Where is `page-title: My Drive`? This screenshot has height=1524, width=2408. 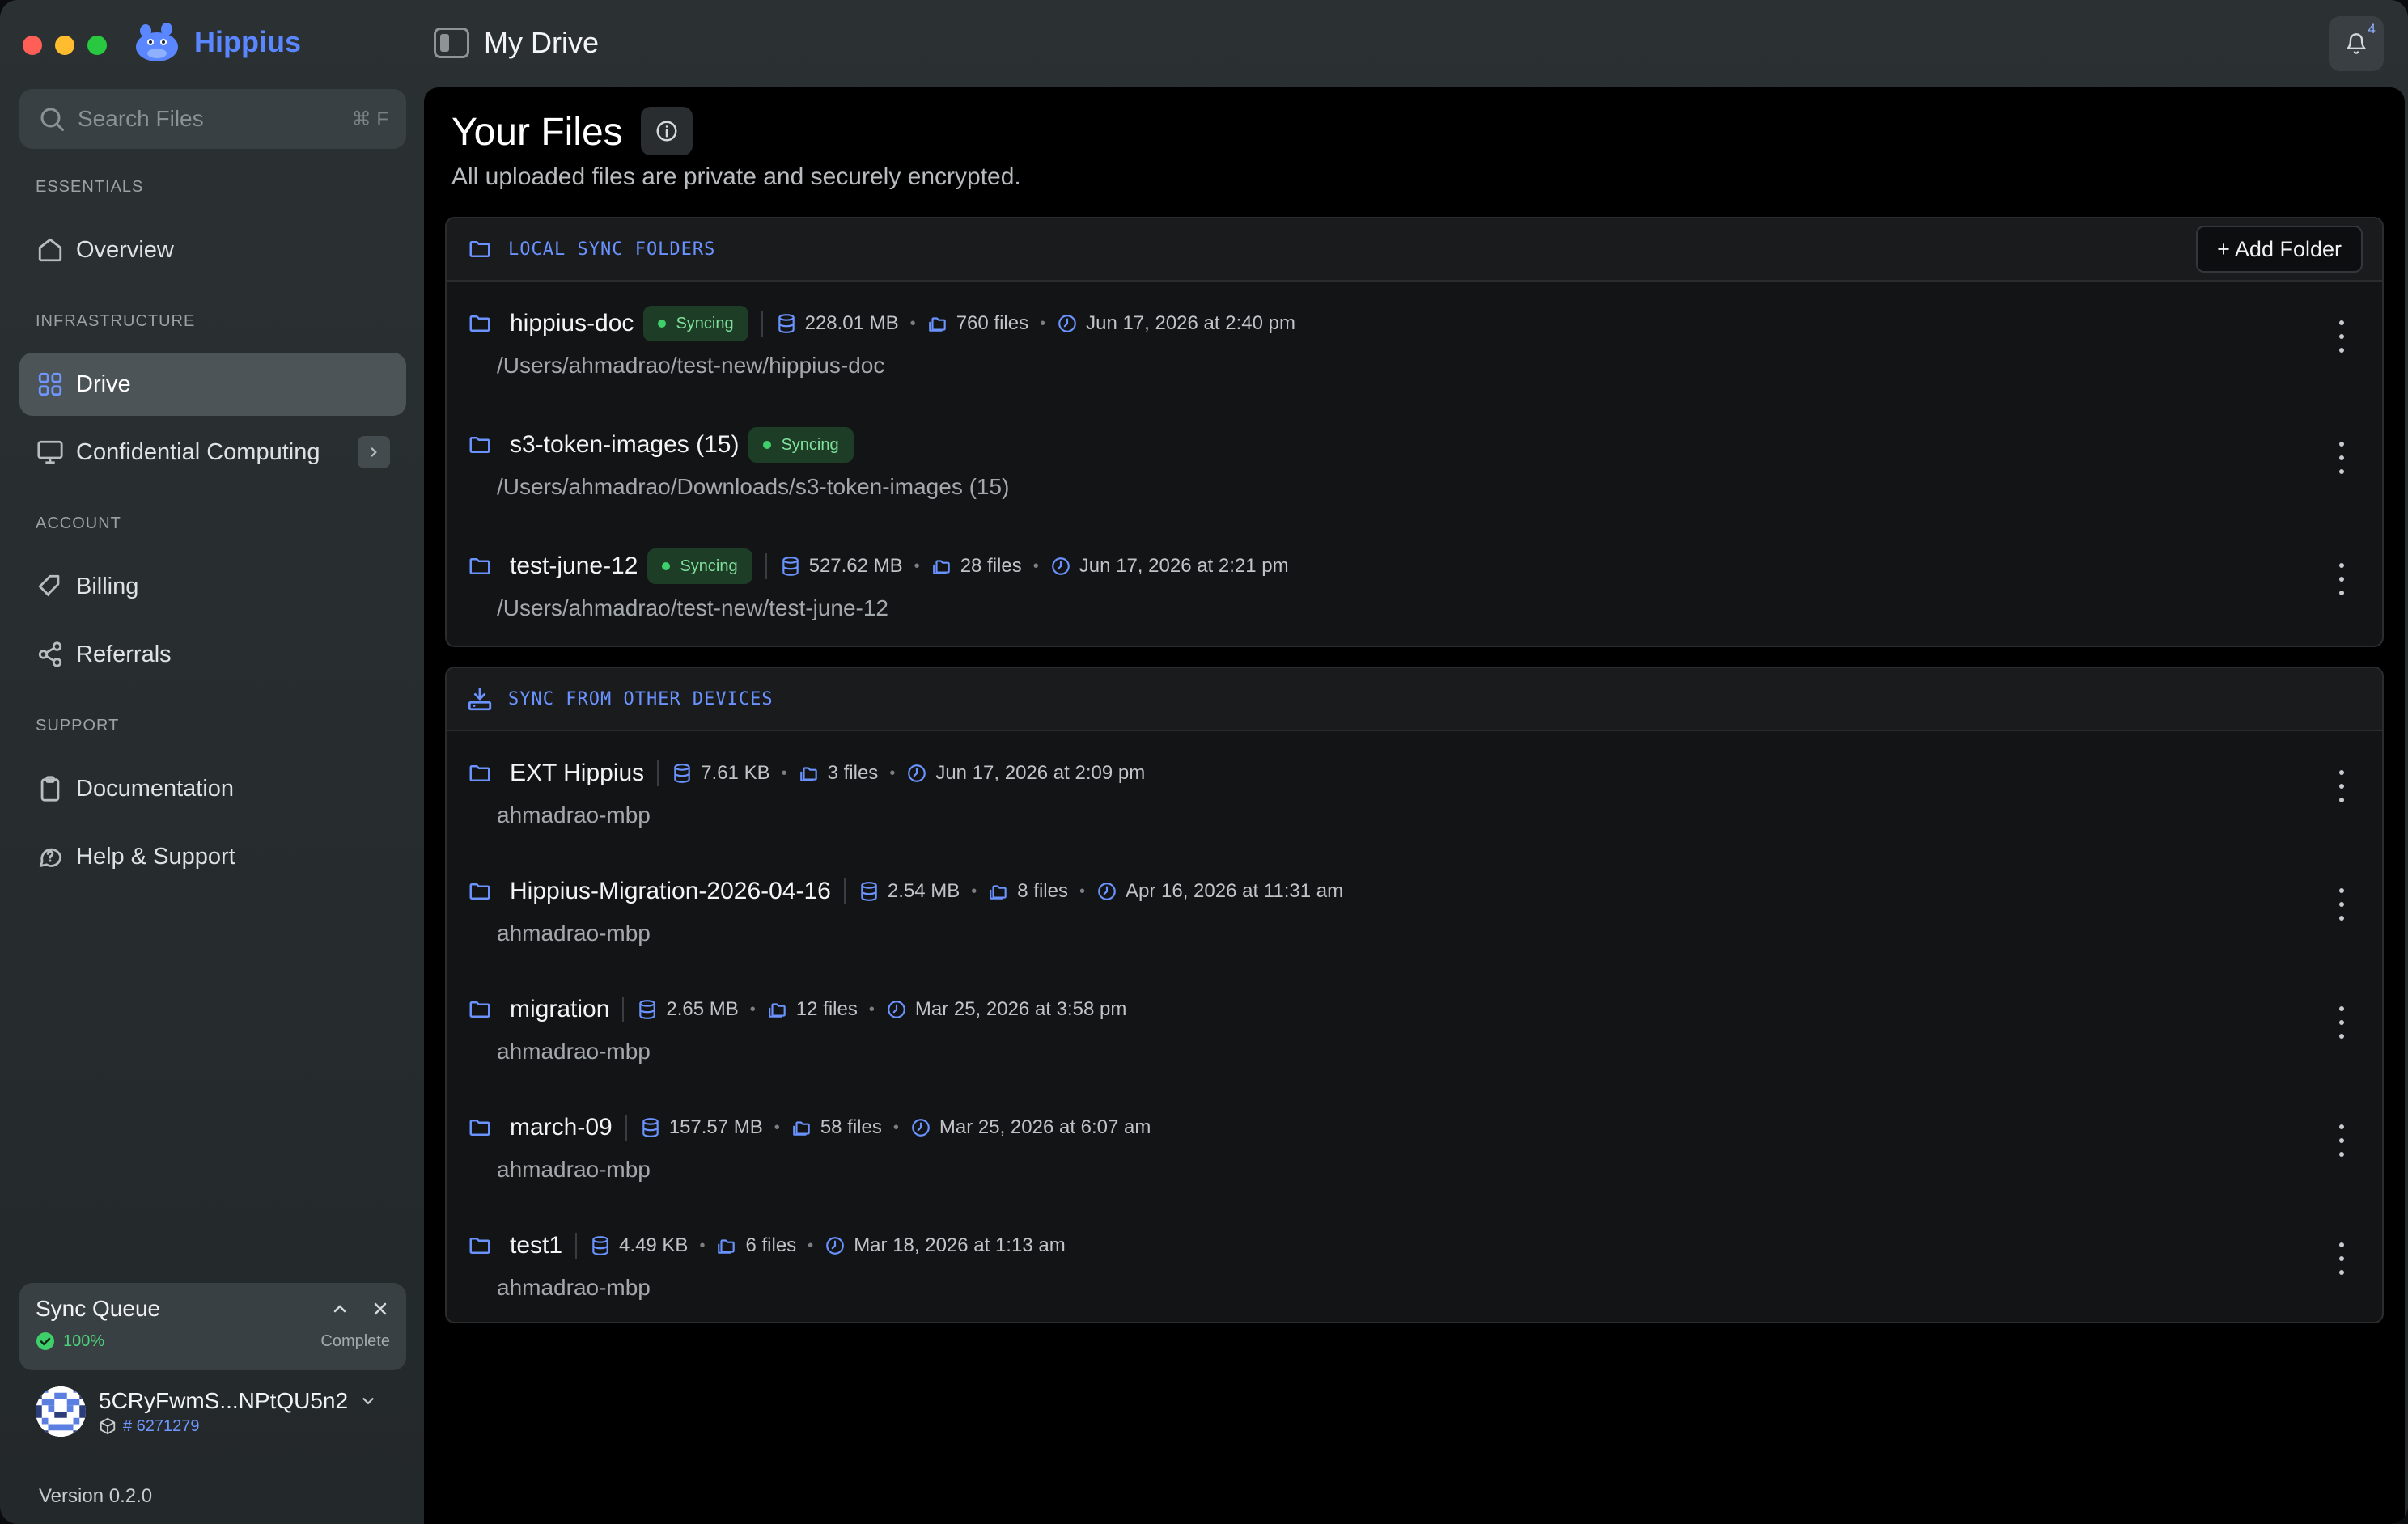 page-title: My Drive is located at coordinates (541, 42).